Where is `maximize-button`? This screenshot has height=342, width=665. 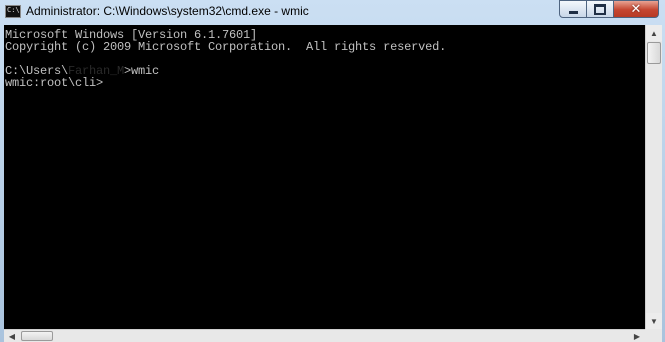
maximize-button is located at coordinates (600, 9).